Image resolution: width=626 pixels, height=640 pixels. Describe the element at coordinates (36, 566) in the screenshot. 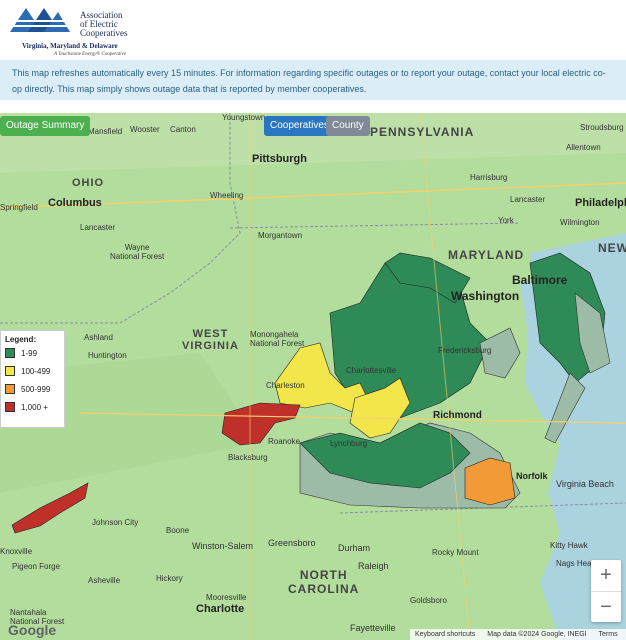

I see `city-label-pigeon-forge: Pigeon Forge` at that location.